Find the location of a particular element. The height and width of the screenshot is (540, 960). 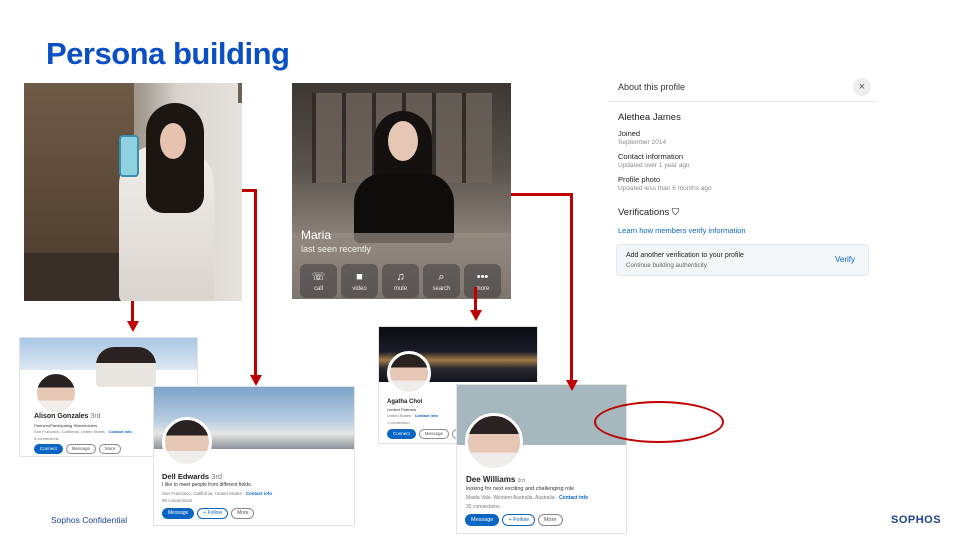

profile-headline: Limited Partners is located at coordinates (402, 409).